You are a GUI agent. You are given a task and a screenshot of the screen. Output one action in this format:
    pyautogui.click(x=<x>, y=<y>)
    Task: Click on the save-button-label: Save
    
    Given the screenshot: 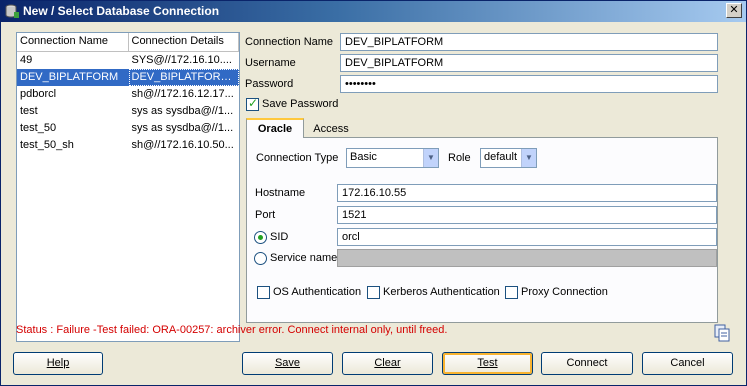 What is the action you would take?
    pyautogui.click(x=287, y=363)
    